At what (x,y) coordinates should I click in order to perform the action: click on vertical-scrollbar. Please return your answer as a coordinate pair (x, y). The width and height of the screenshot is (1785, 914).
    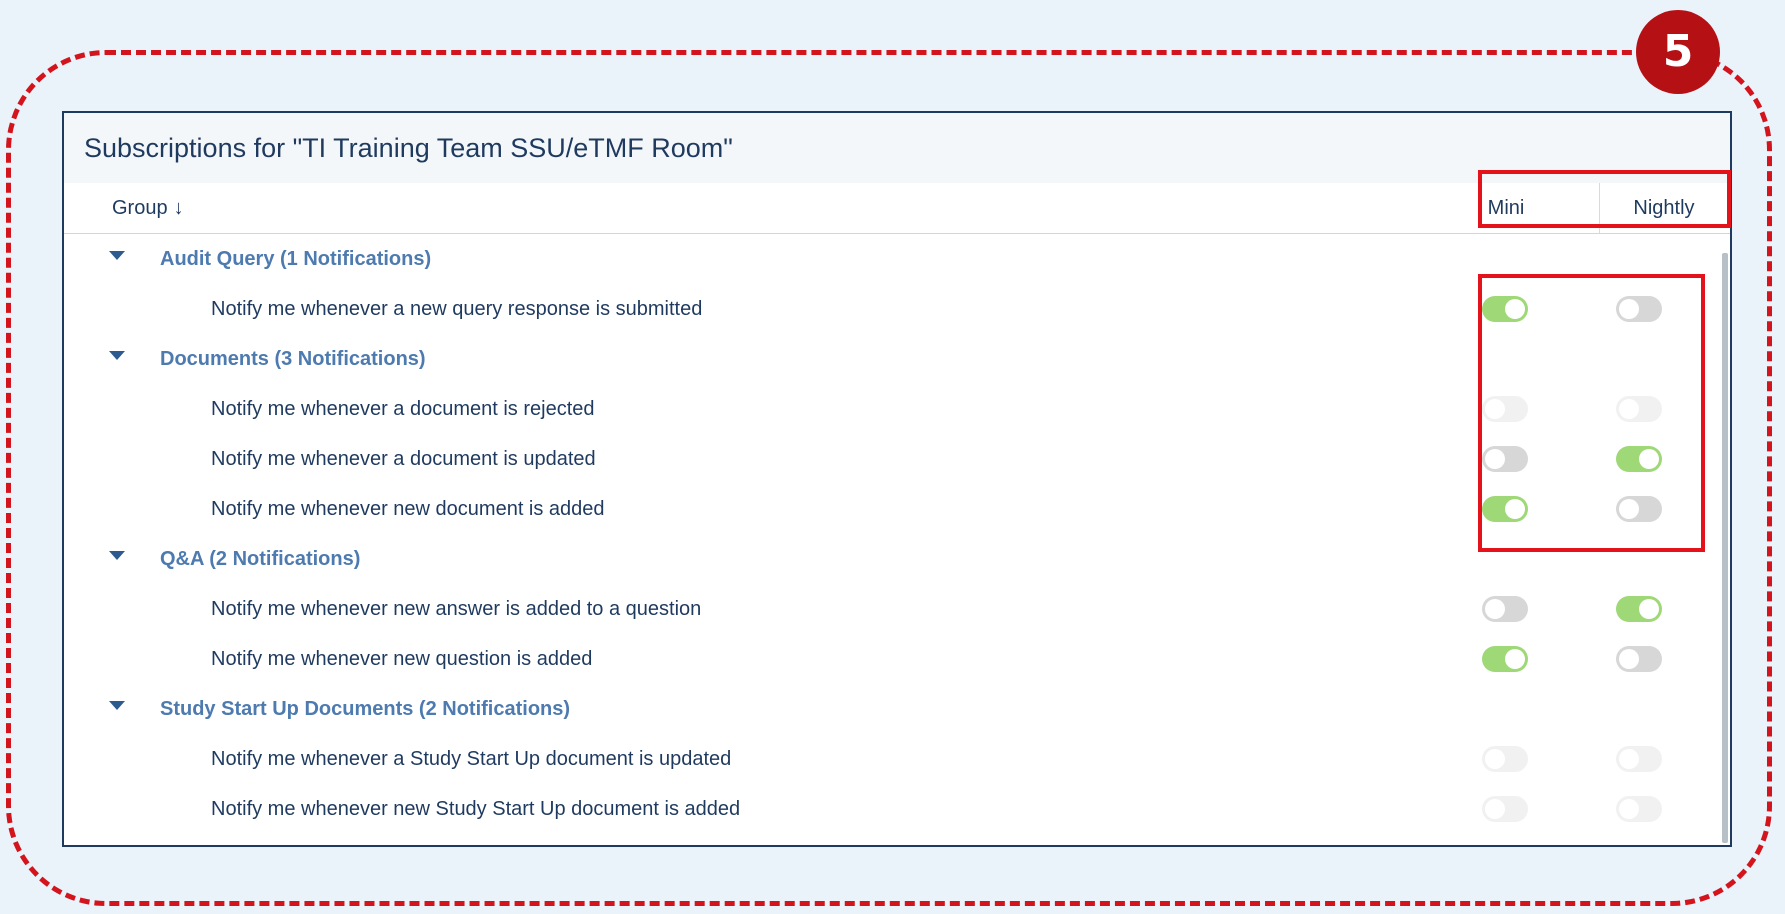
    Looking at the image, I should click on (1725, 548).